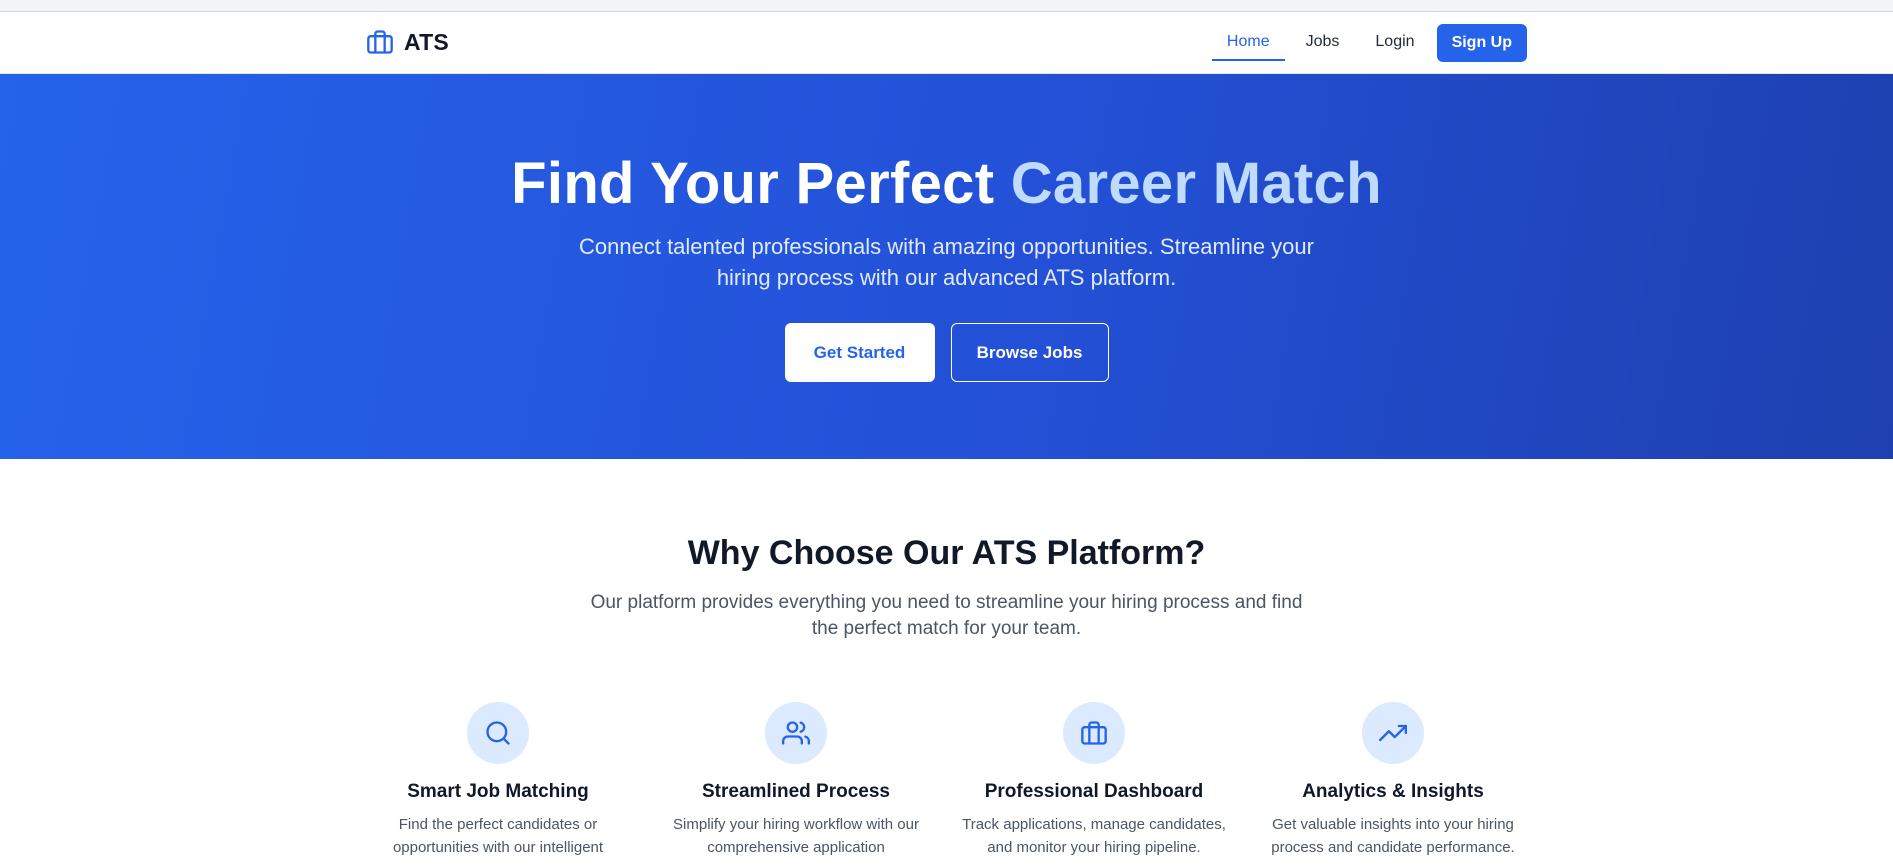 The width and height of the screenshot is (1893, 866). I want to click on hero-buttons: Get Started Browse Jobs, so click(946, 352).